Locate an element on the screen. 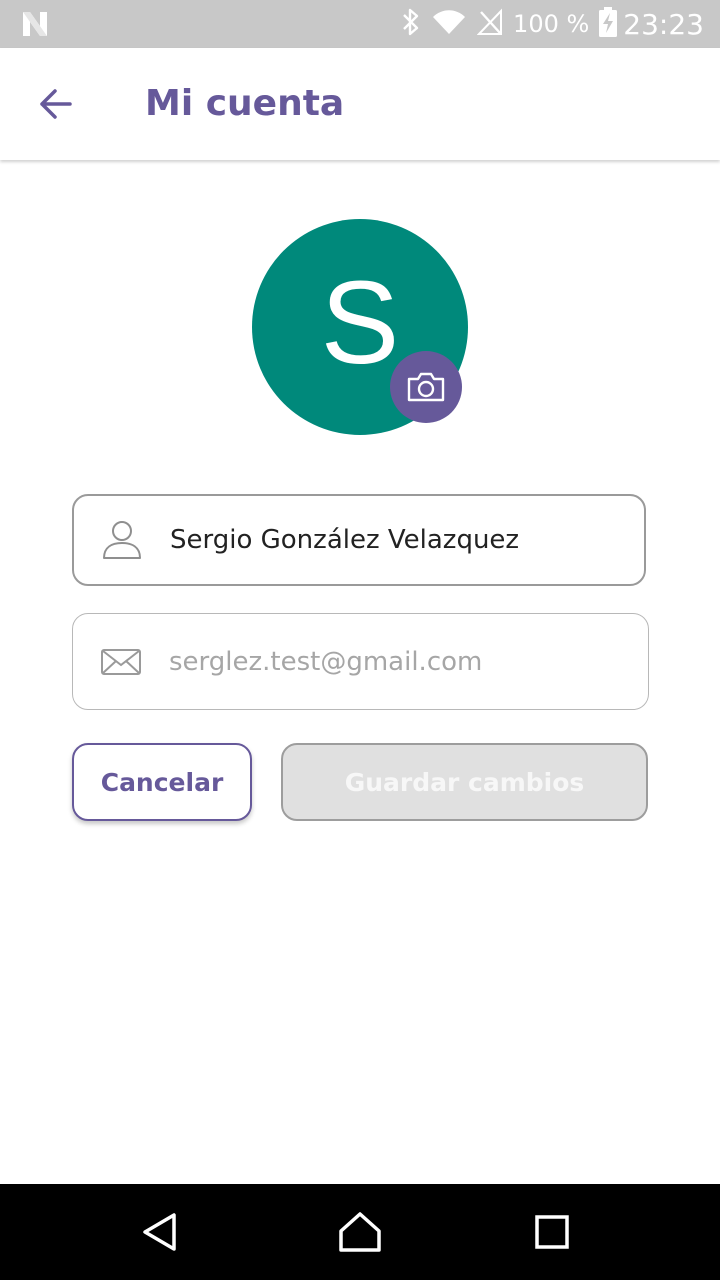  nav-recents-button is located at coordinates (552, 1232).